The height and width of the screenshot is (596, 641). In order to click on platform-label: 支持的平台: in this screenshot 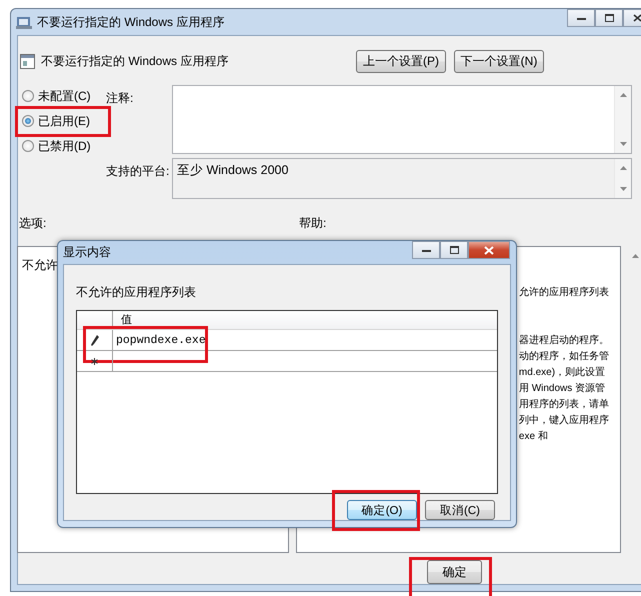, I will do `click(138, 171)`.